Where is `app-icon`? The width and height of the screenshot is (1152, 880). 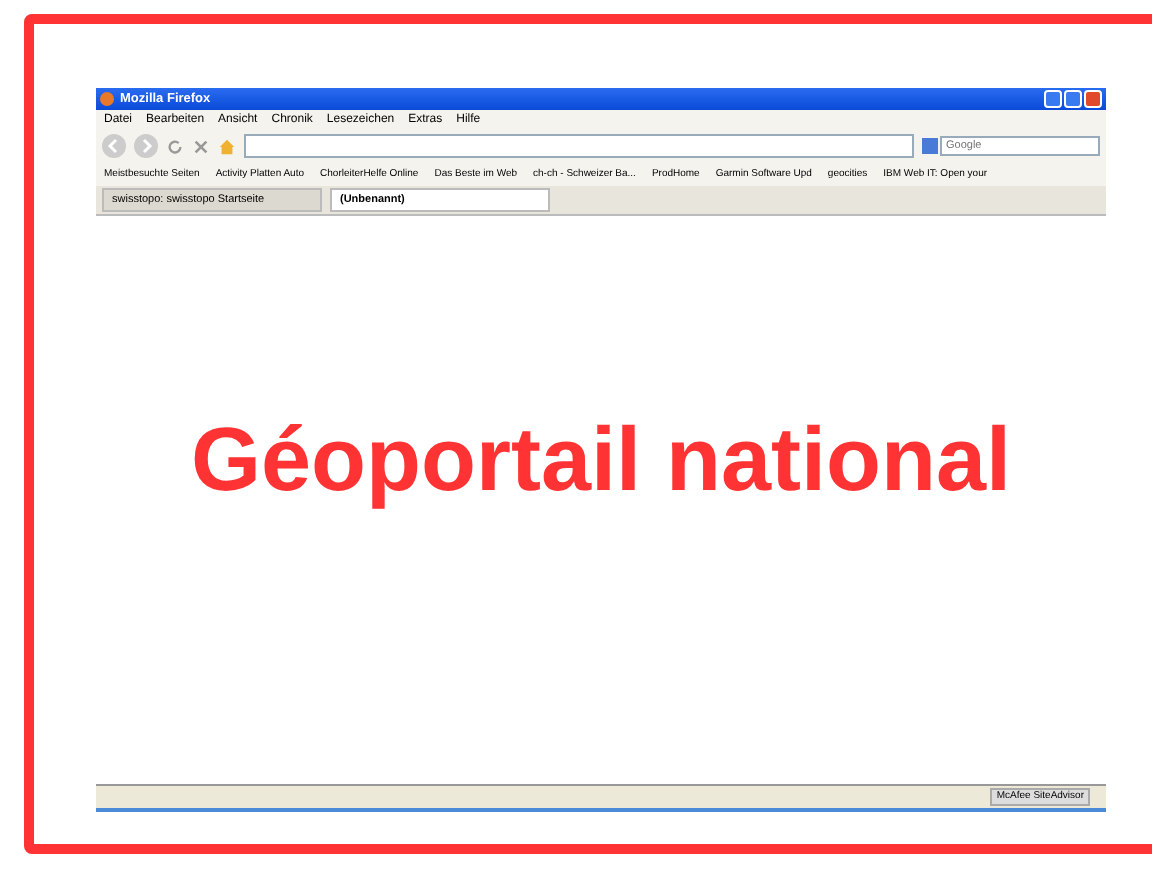 app-icon is located at coordinates (107, 99).